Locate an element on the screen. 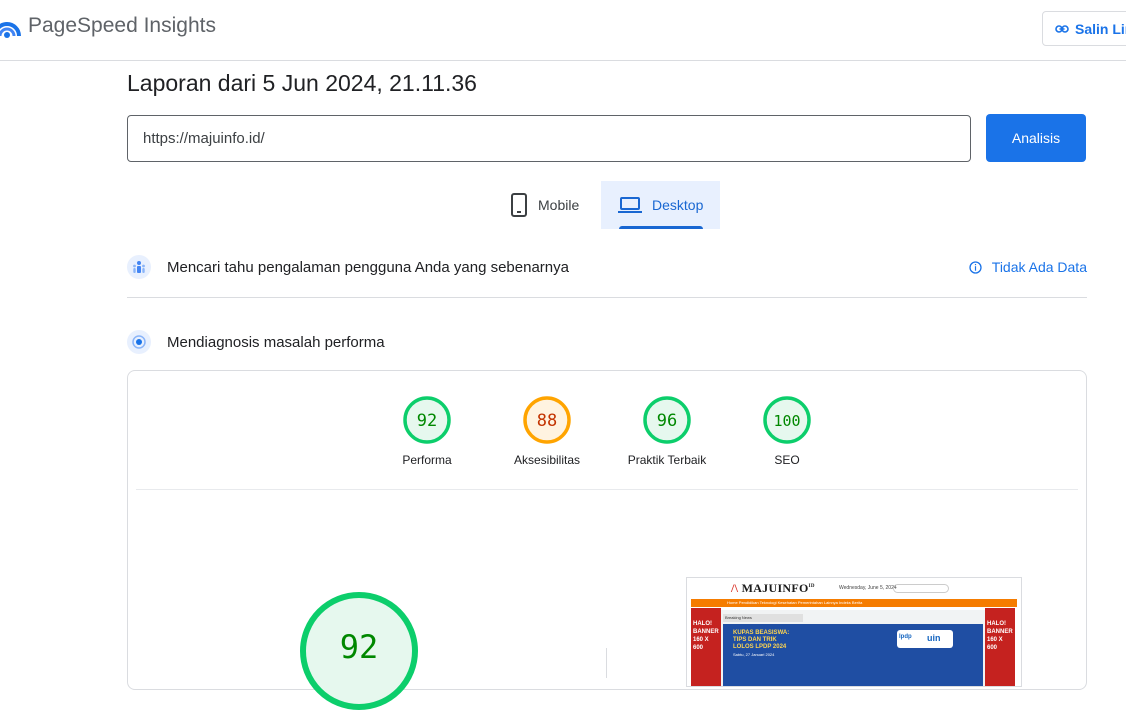 The width and height of the screenshot is (1126, 712). gauge-ring: 92 is located at coordinates (427, 420).